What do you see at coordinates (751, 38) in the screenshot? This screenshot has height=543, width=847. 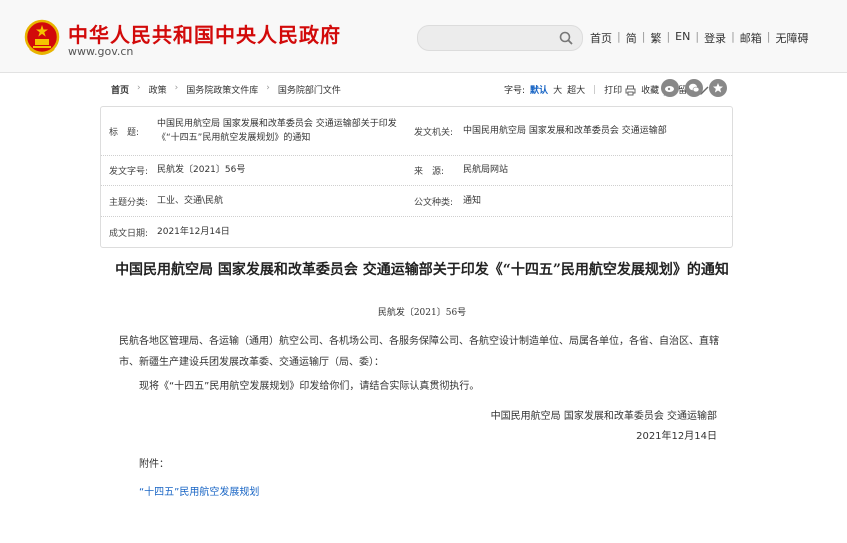 I see `nav-mail: 邮箱` at bounding box center [751, 38].